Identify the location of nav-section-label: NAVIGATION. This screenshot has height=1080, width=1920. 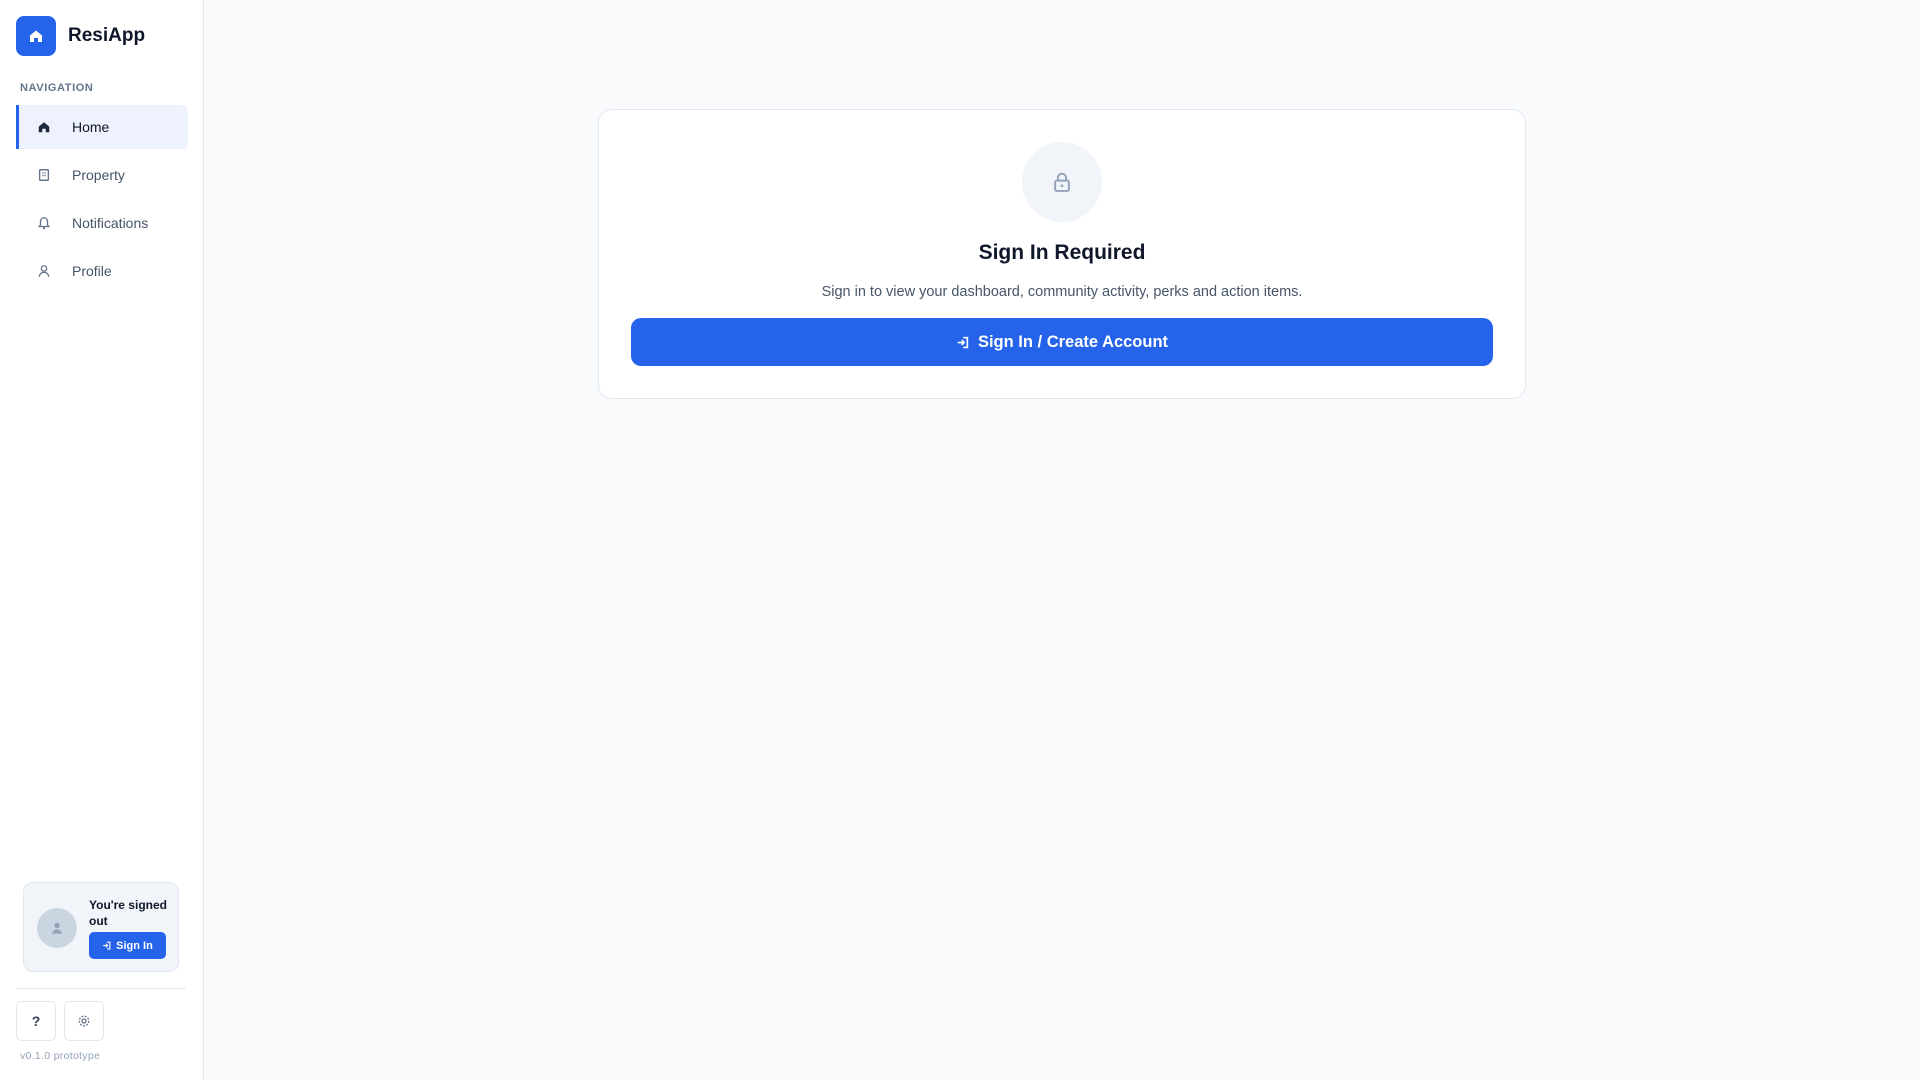
(57, 88).